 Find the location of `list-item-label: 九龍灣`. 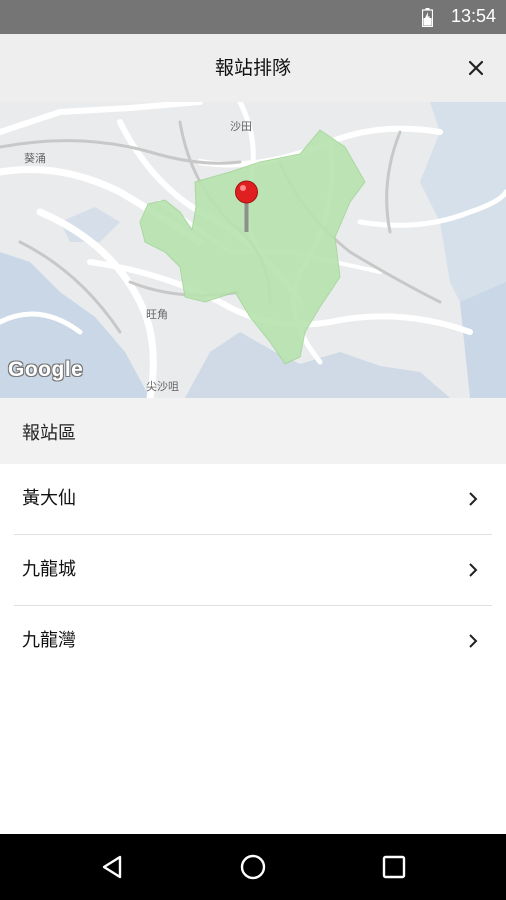

list-item-label: 九龍灣 is located at coordinates (49, 640).